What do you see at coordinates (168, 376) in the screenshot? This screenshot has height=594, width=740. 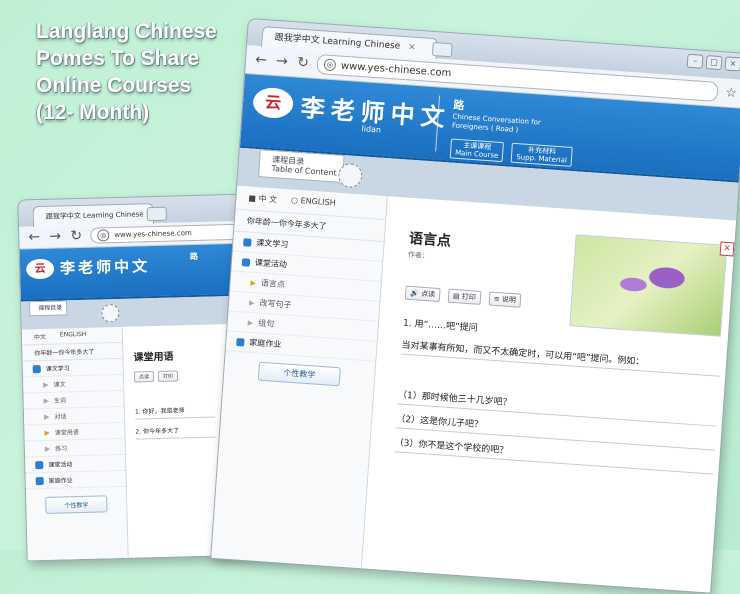 I see `print-button: 打印` at bounding box center [168, 376].